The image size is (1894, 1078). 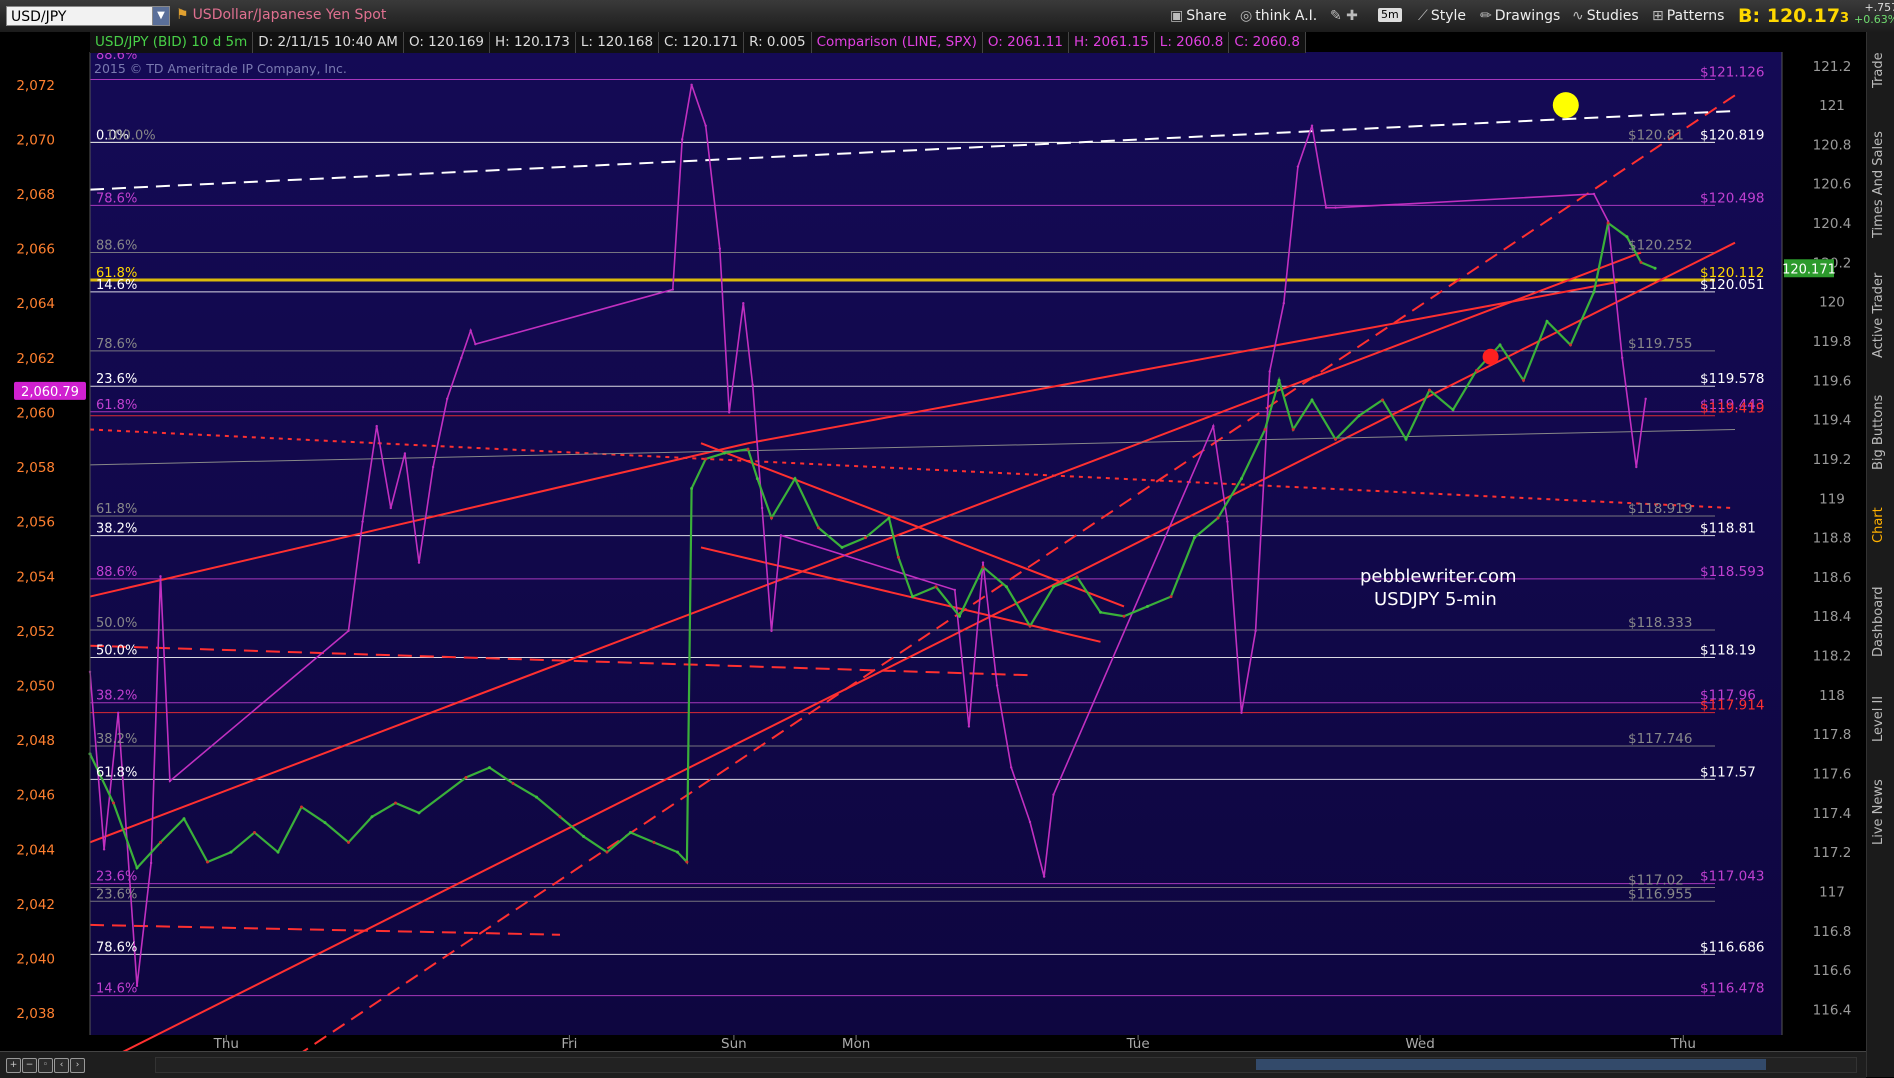 What do you see at coordinates (116, 877) in the screenshot?
I see `fib-label-18: 23.6%` at bounding box center [116, 877].